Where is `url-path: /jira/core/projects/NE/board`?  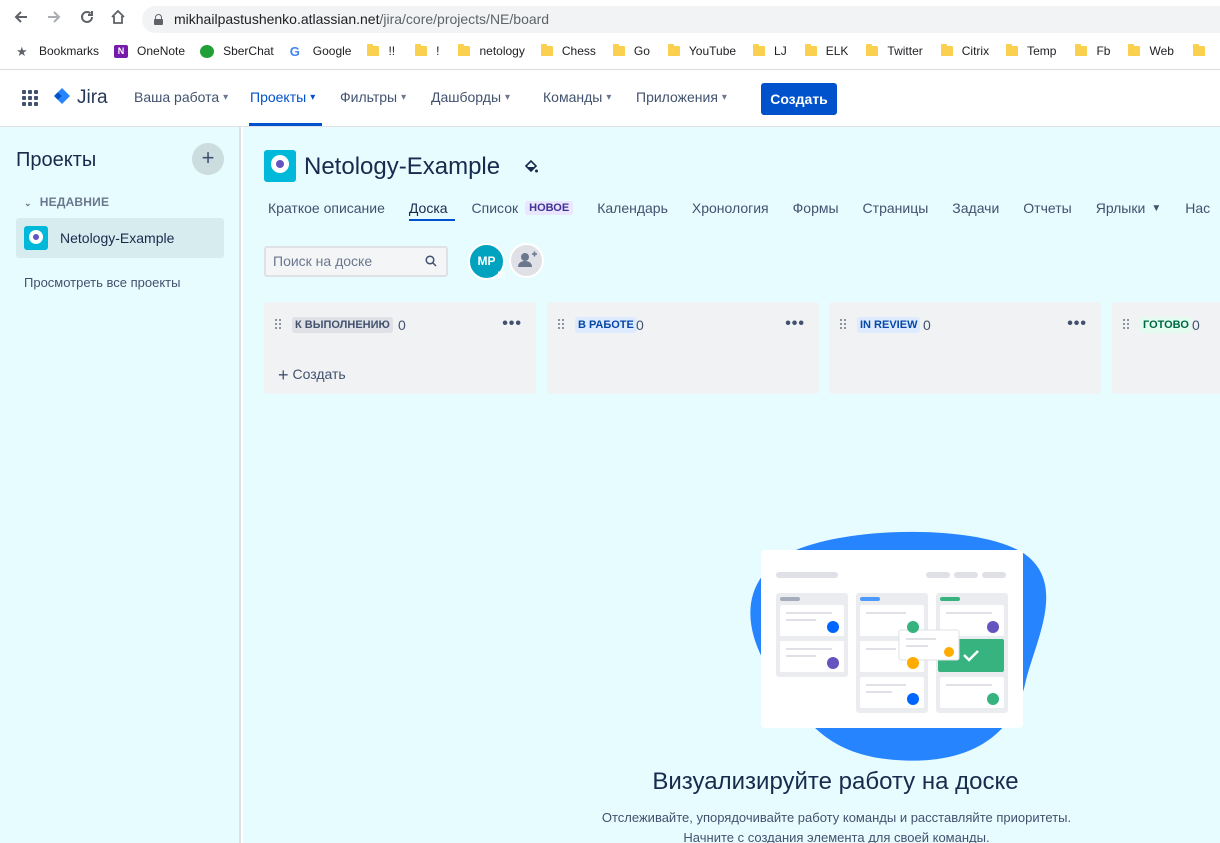
url-path: /jira/core/projects/NE/board is located at coordinates (464, 19).